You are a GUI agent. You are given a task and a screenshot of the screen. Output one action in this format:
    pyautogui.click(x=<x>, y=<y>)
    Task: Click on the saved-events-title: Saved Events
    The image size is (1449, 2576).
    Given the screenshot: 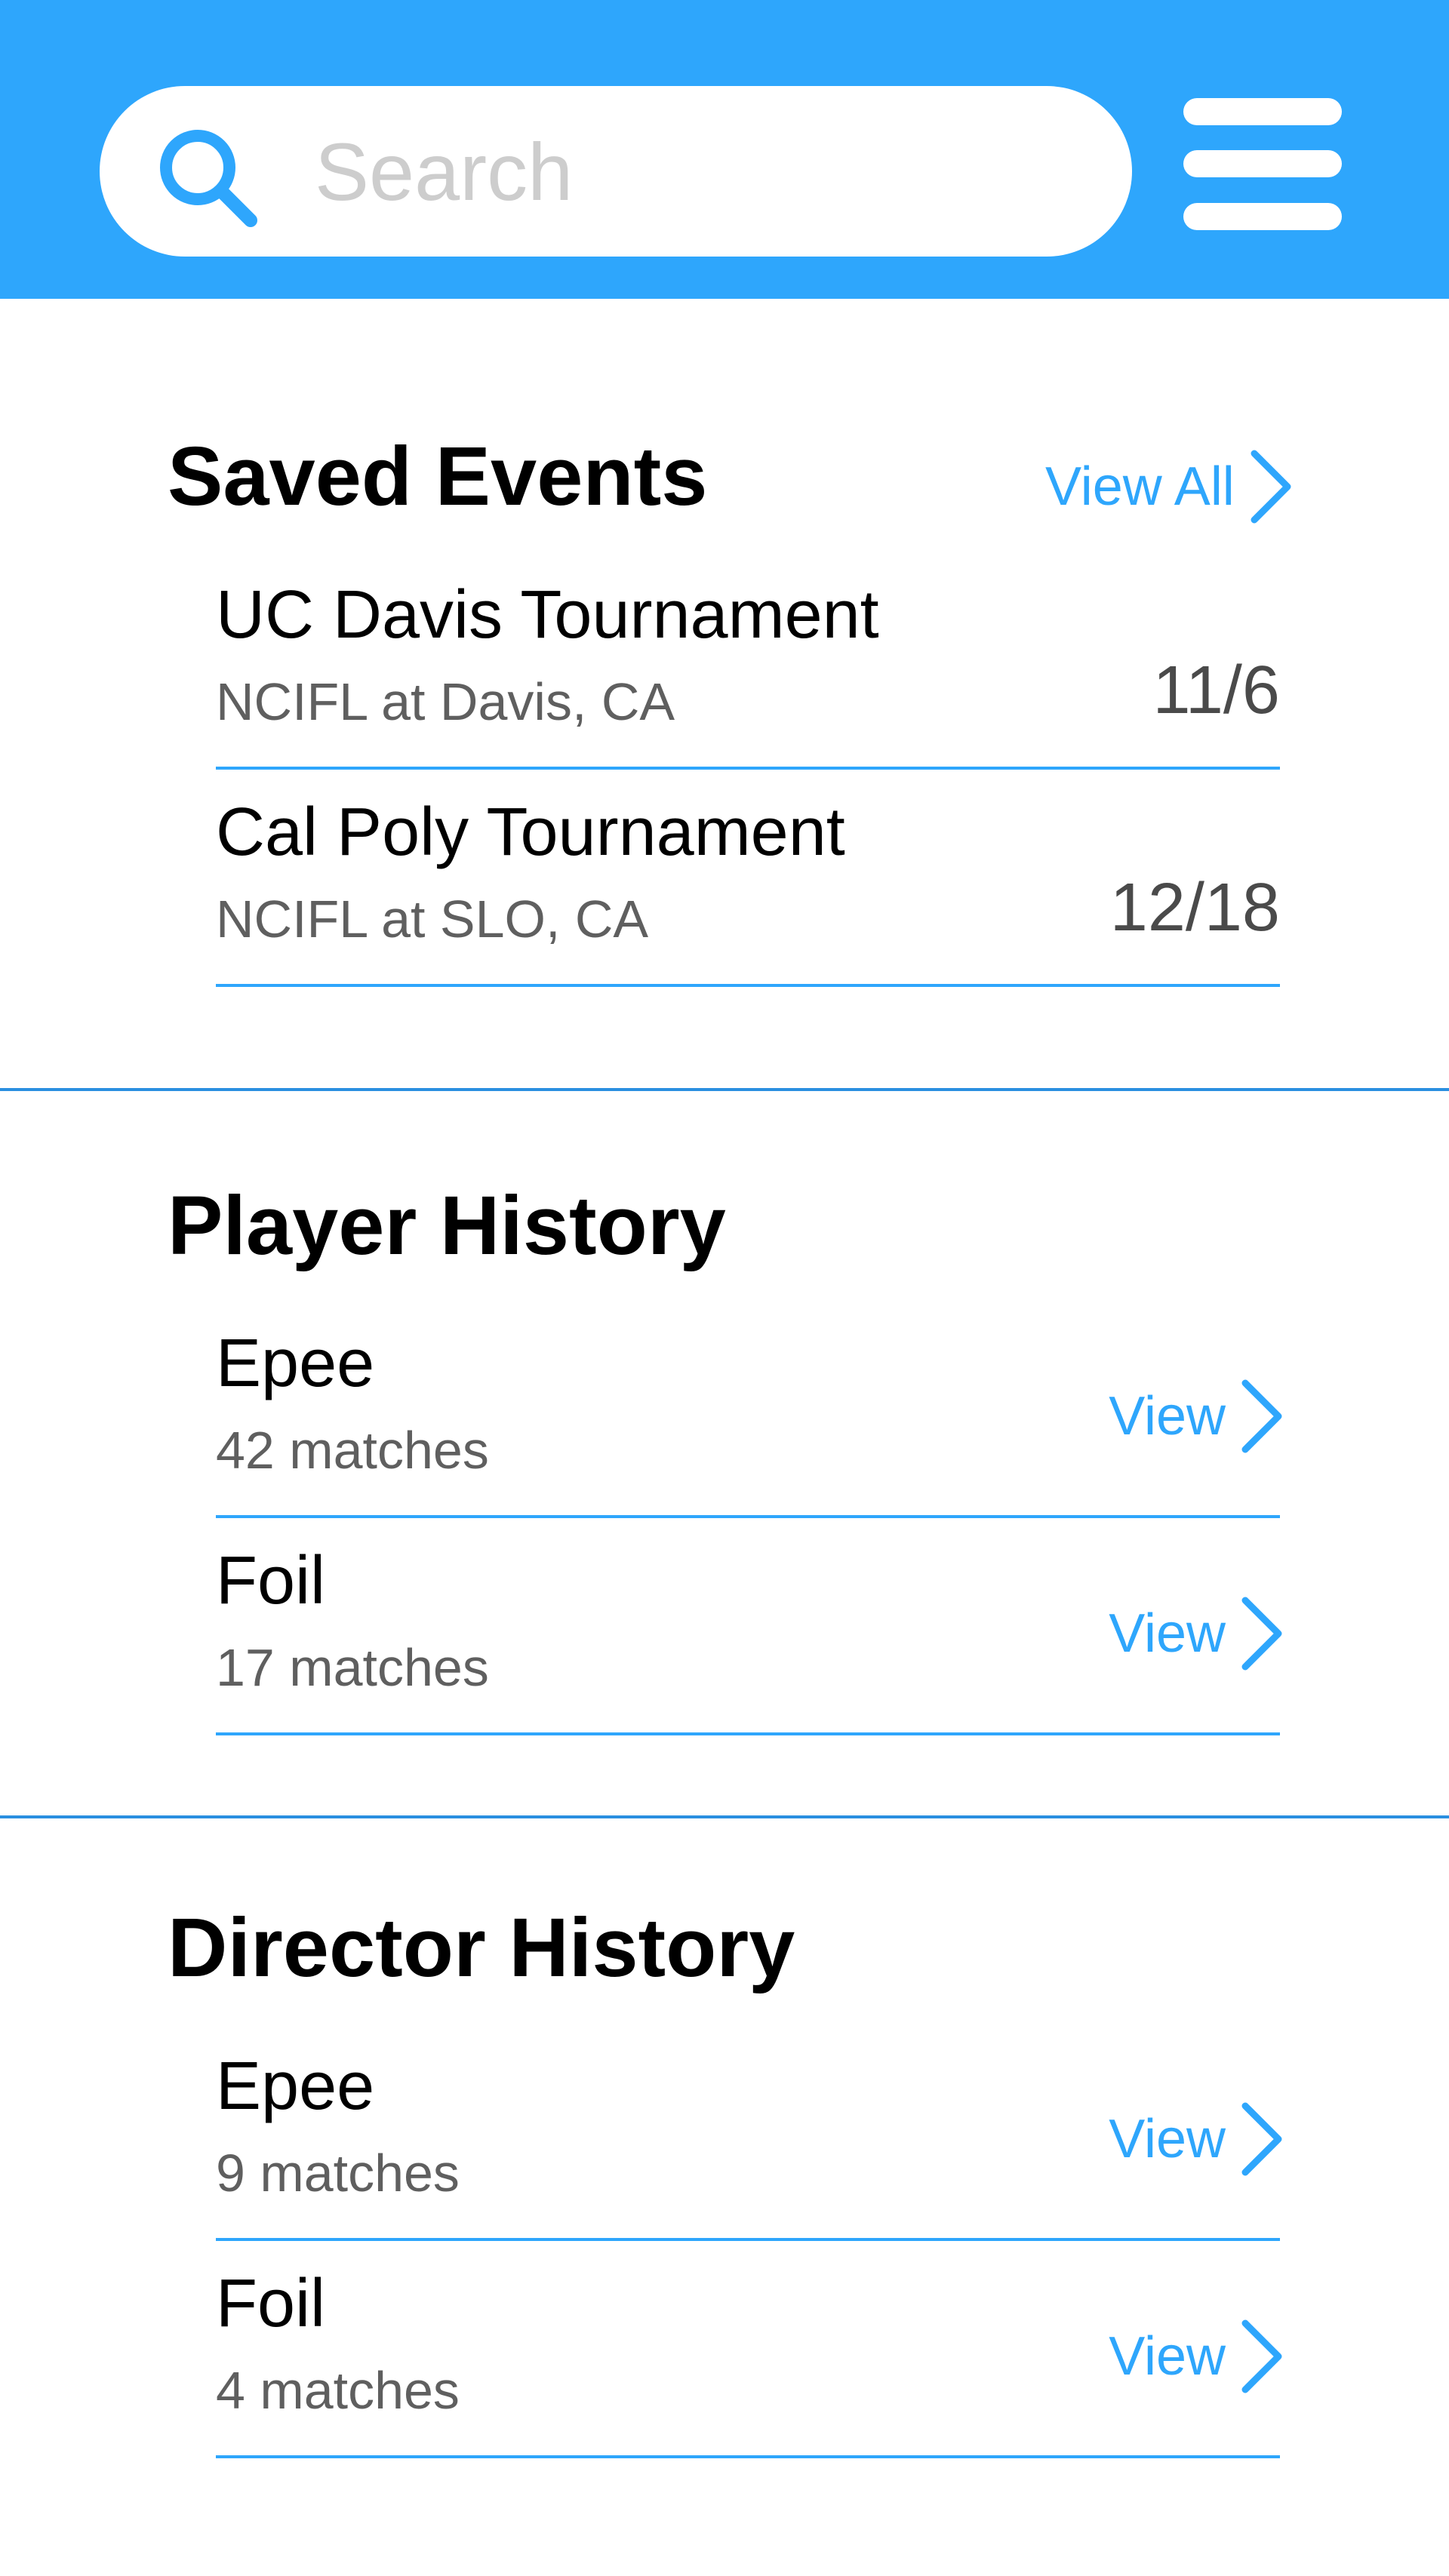 What is the action you would take?
    pyautogui.click(x=438, y=476)
    